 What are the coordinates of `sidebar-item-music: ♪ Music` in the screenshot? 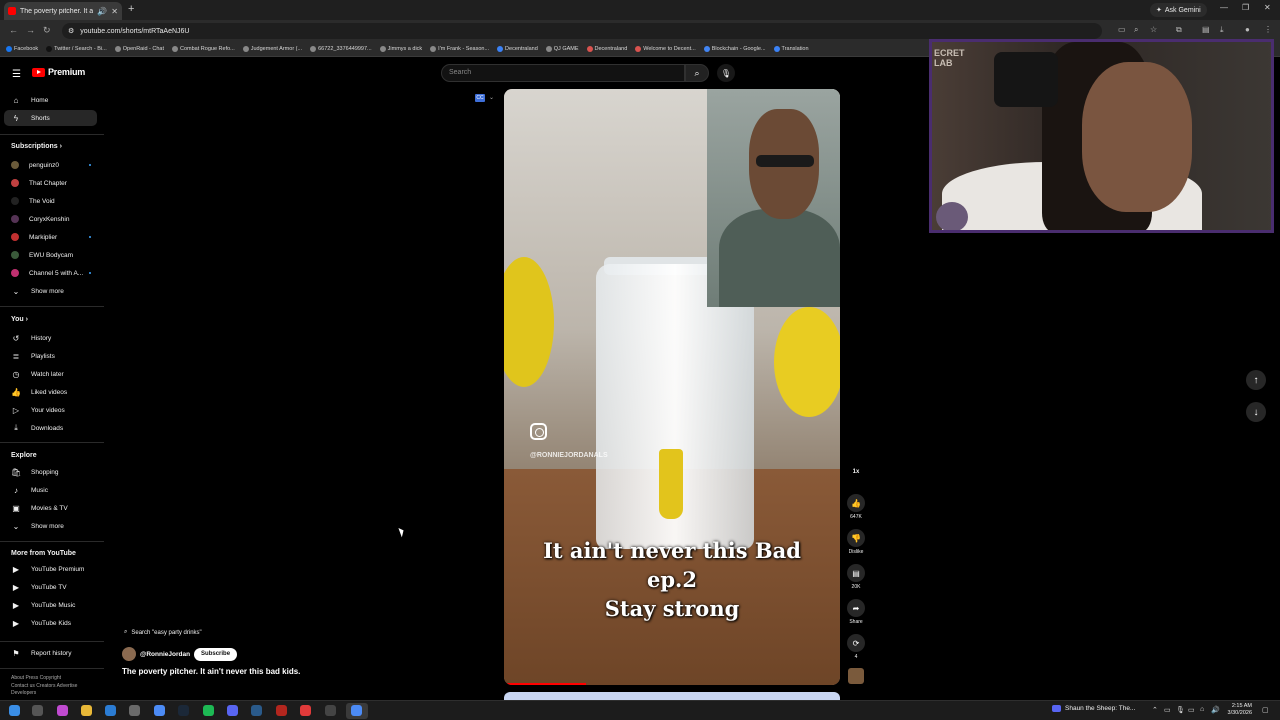 It's located at (50, 490).